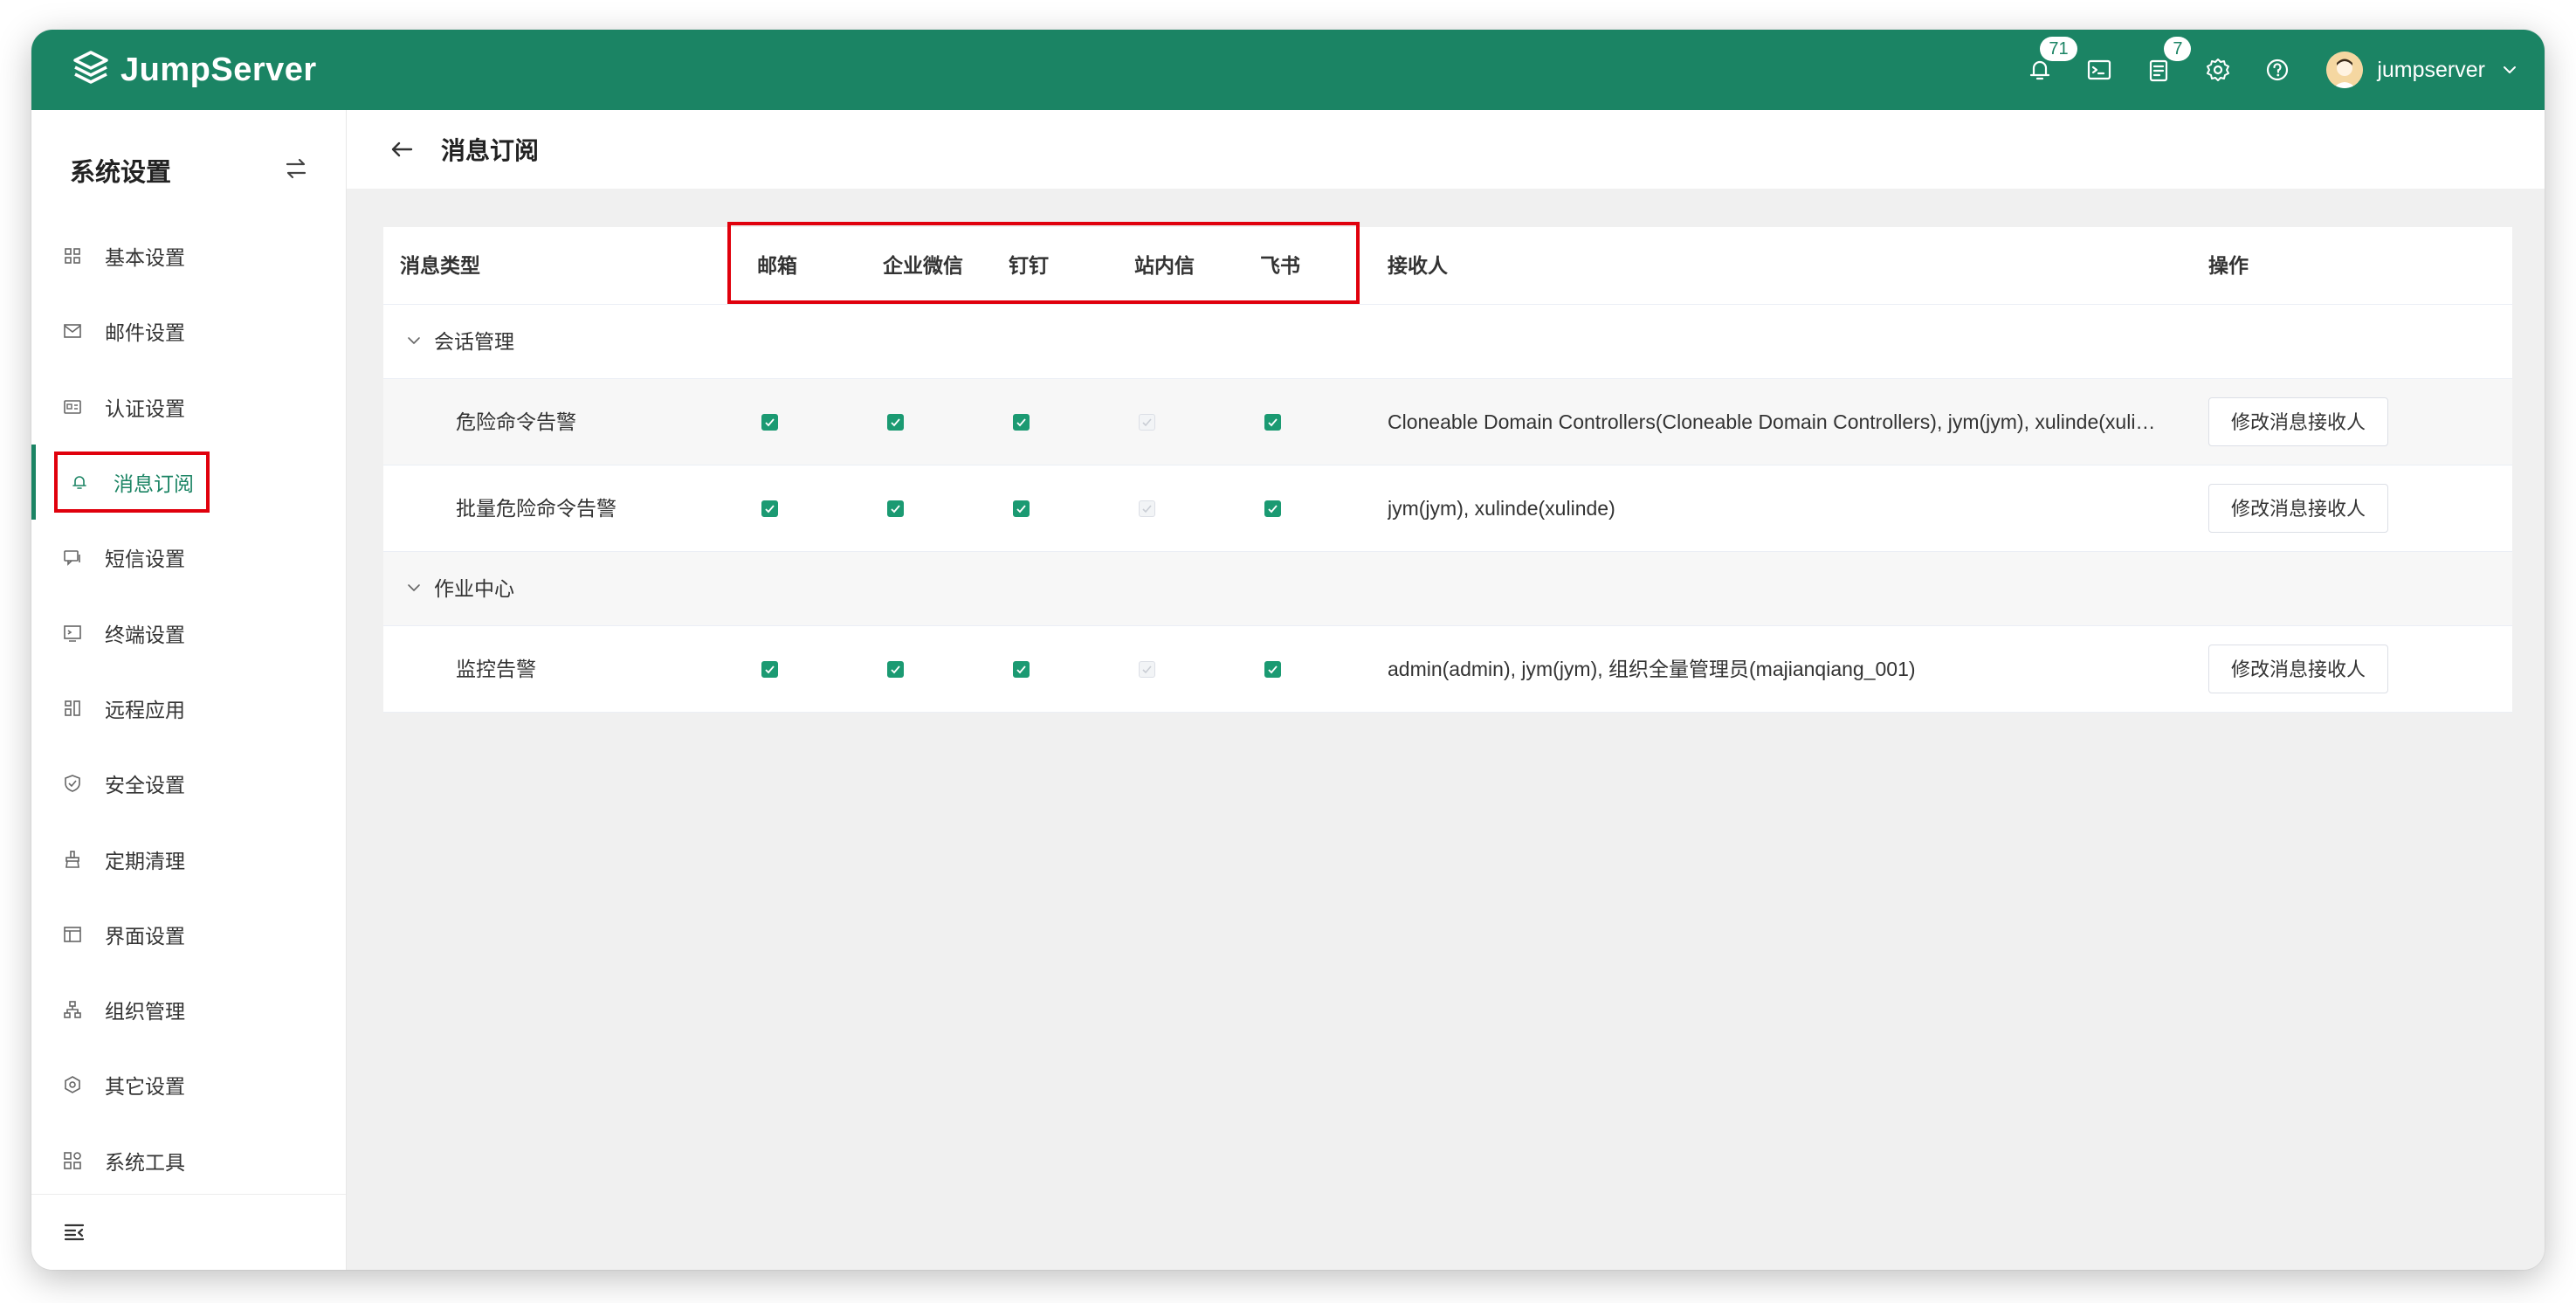 This screenshot has width=2576, height=1303. Describe the element at coordinates (145, 709) in the screenshot. I see `sidebar-item-label: 远程应用` at that location.